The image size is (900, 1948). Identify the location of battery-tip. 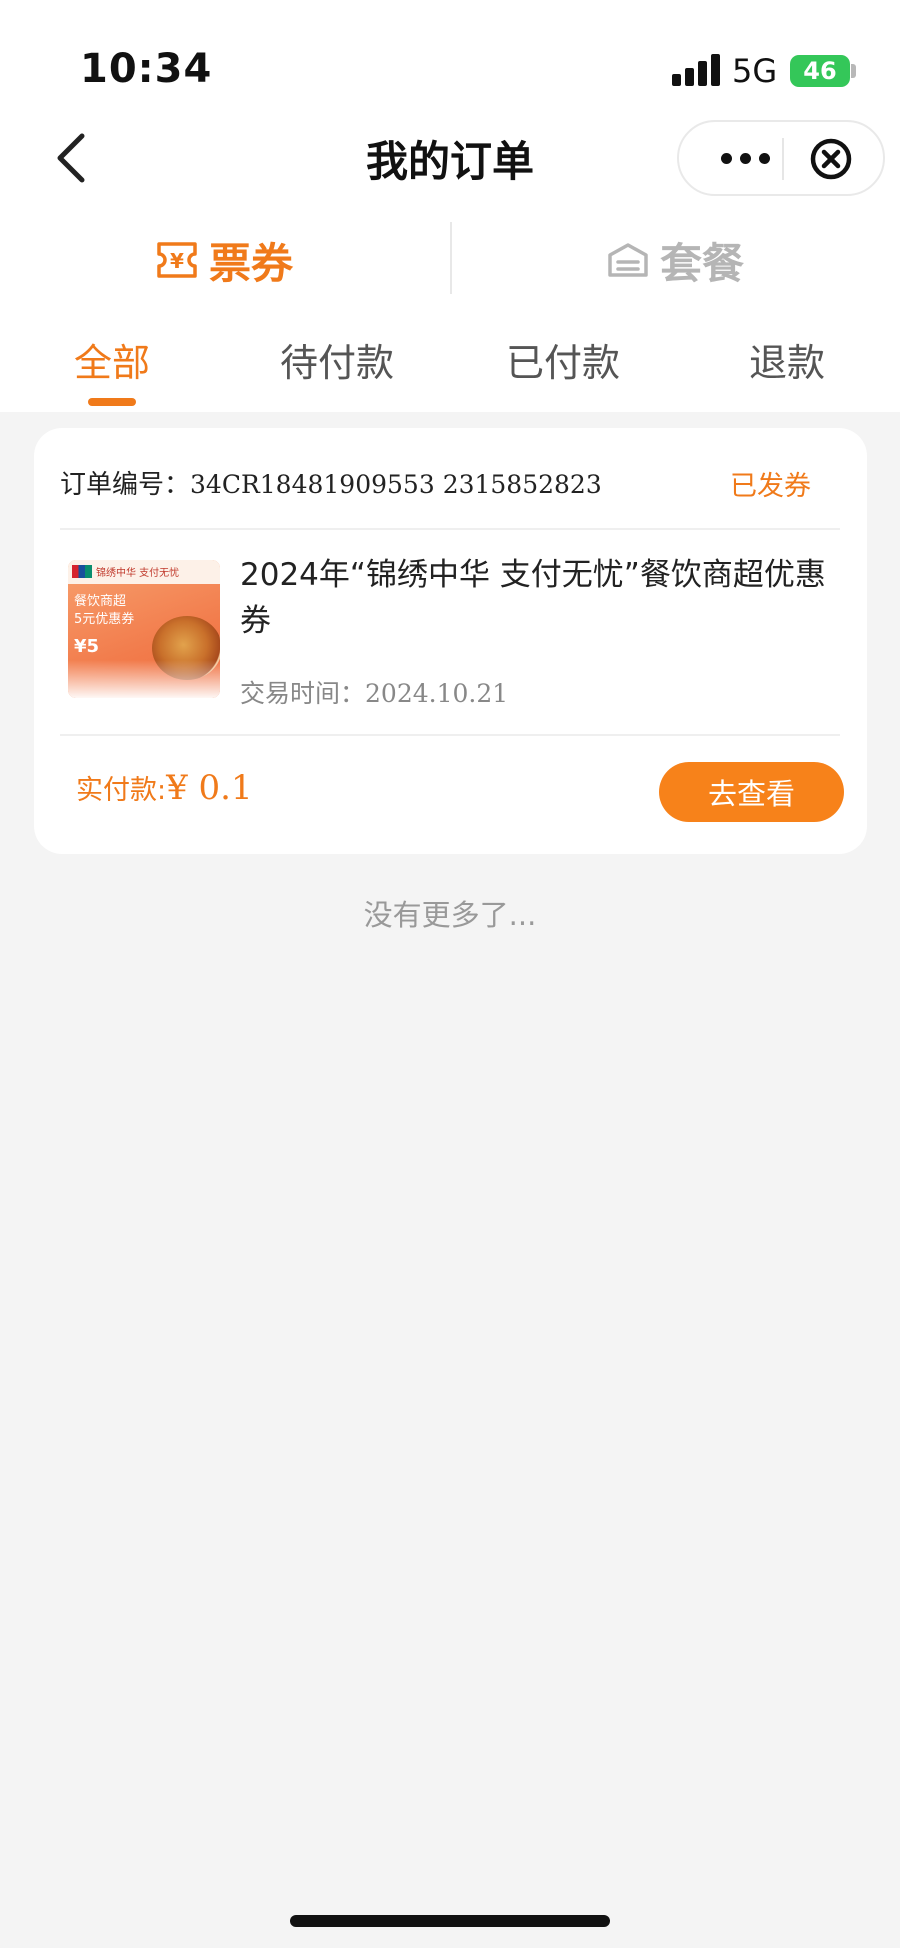
(853, 71).